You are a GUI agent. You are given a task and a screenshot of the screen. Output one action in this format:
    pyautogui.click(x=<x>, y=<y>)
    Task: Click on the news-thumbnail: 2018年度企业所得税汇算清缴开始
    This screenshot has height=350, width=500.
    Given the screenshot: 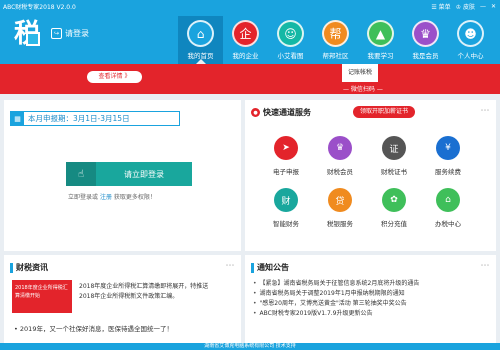 What is the action you would take?
    pyautogui.click(x=42, y=296)
    